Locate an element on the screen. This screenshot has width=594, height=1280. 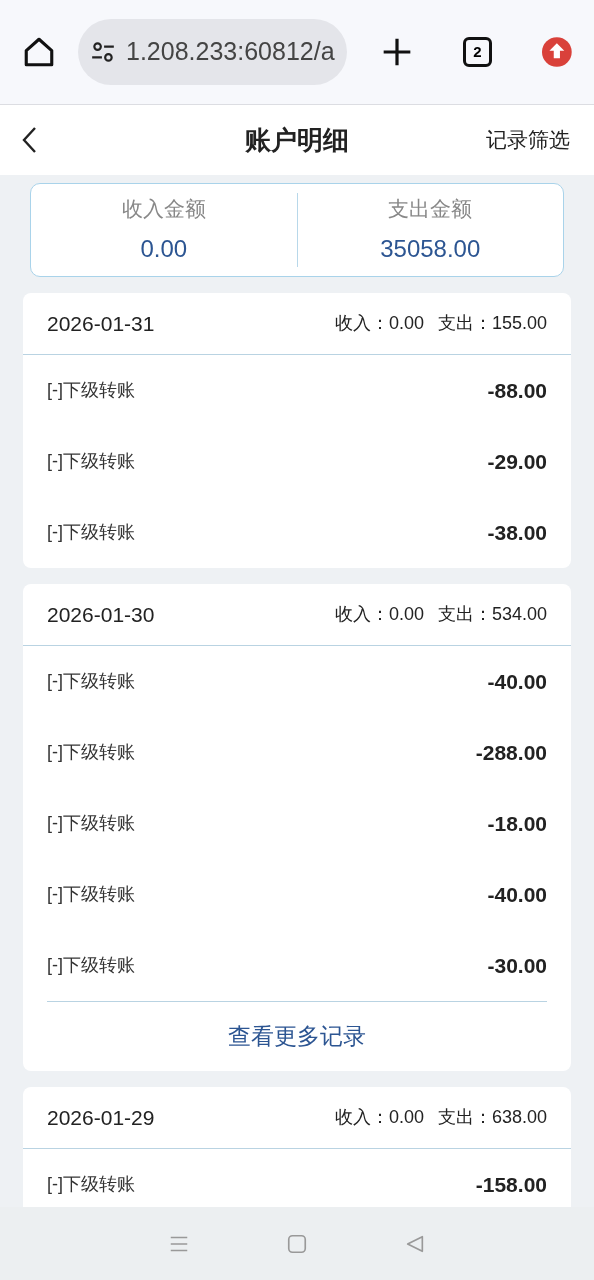
summary-value: 0.00 is located at coordinates (164, 248).